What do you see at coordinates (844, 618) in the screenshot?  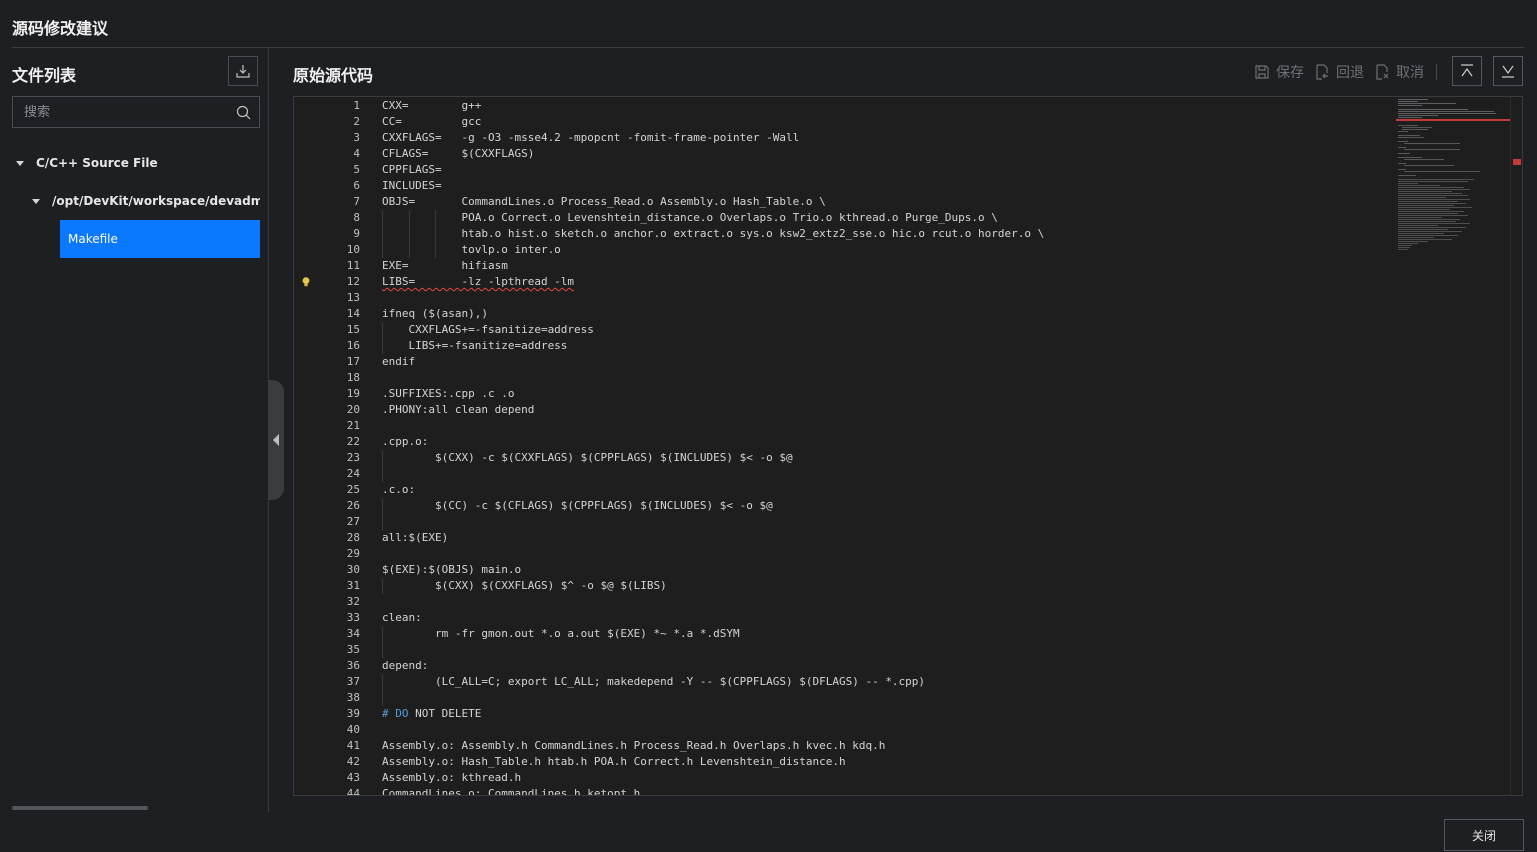 I see `code-line: 33 clean:` at bounding box center [844, 618].